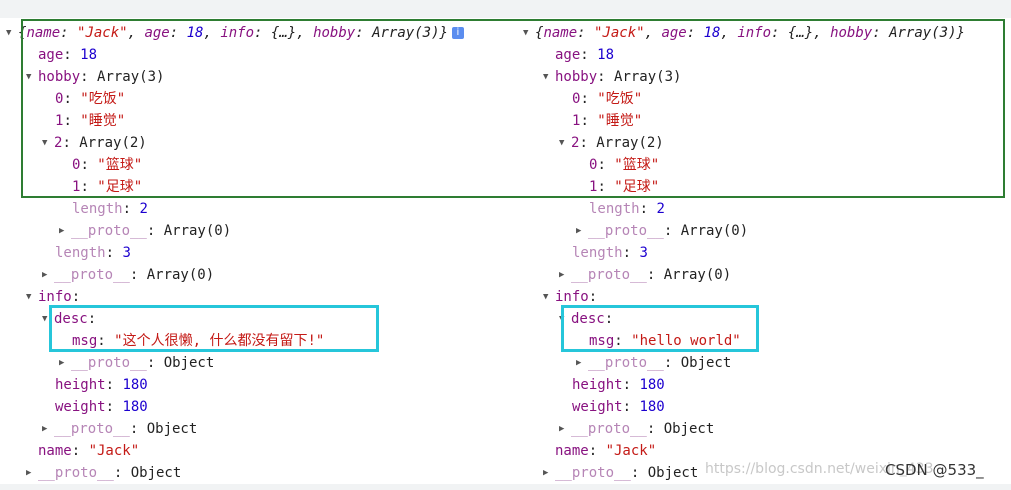 This screenshot has height=490, width=1011. What do you see at coordinates (505, 9) in the screenshot?
I see `console-top-bar` at bounding box center [505, 9].